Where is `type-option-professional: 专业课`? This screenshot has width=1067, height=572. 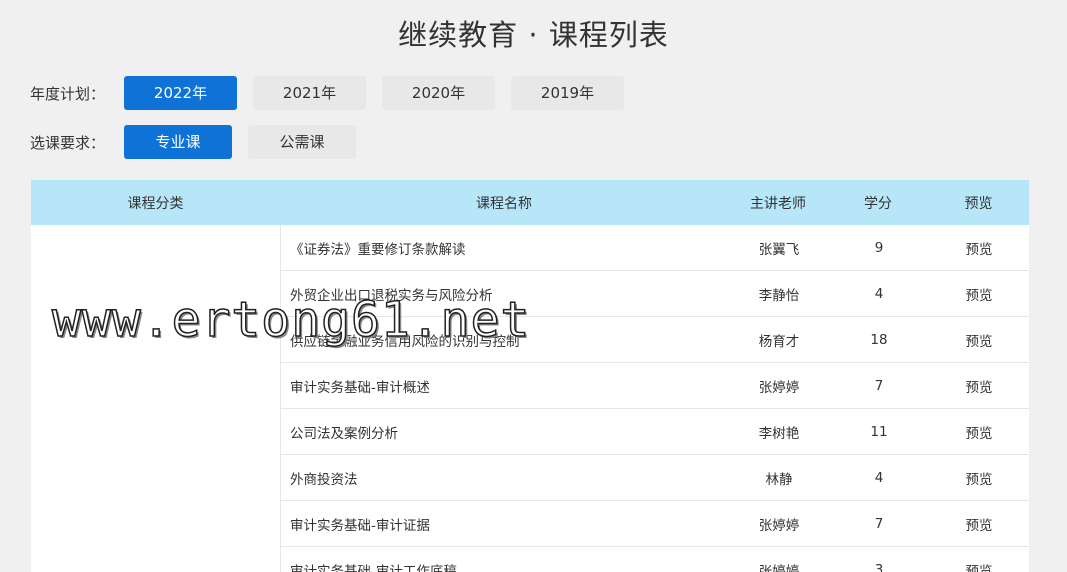
type-option-professional: 专业课 is located at coordinates (178, 142).